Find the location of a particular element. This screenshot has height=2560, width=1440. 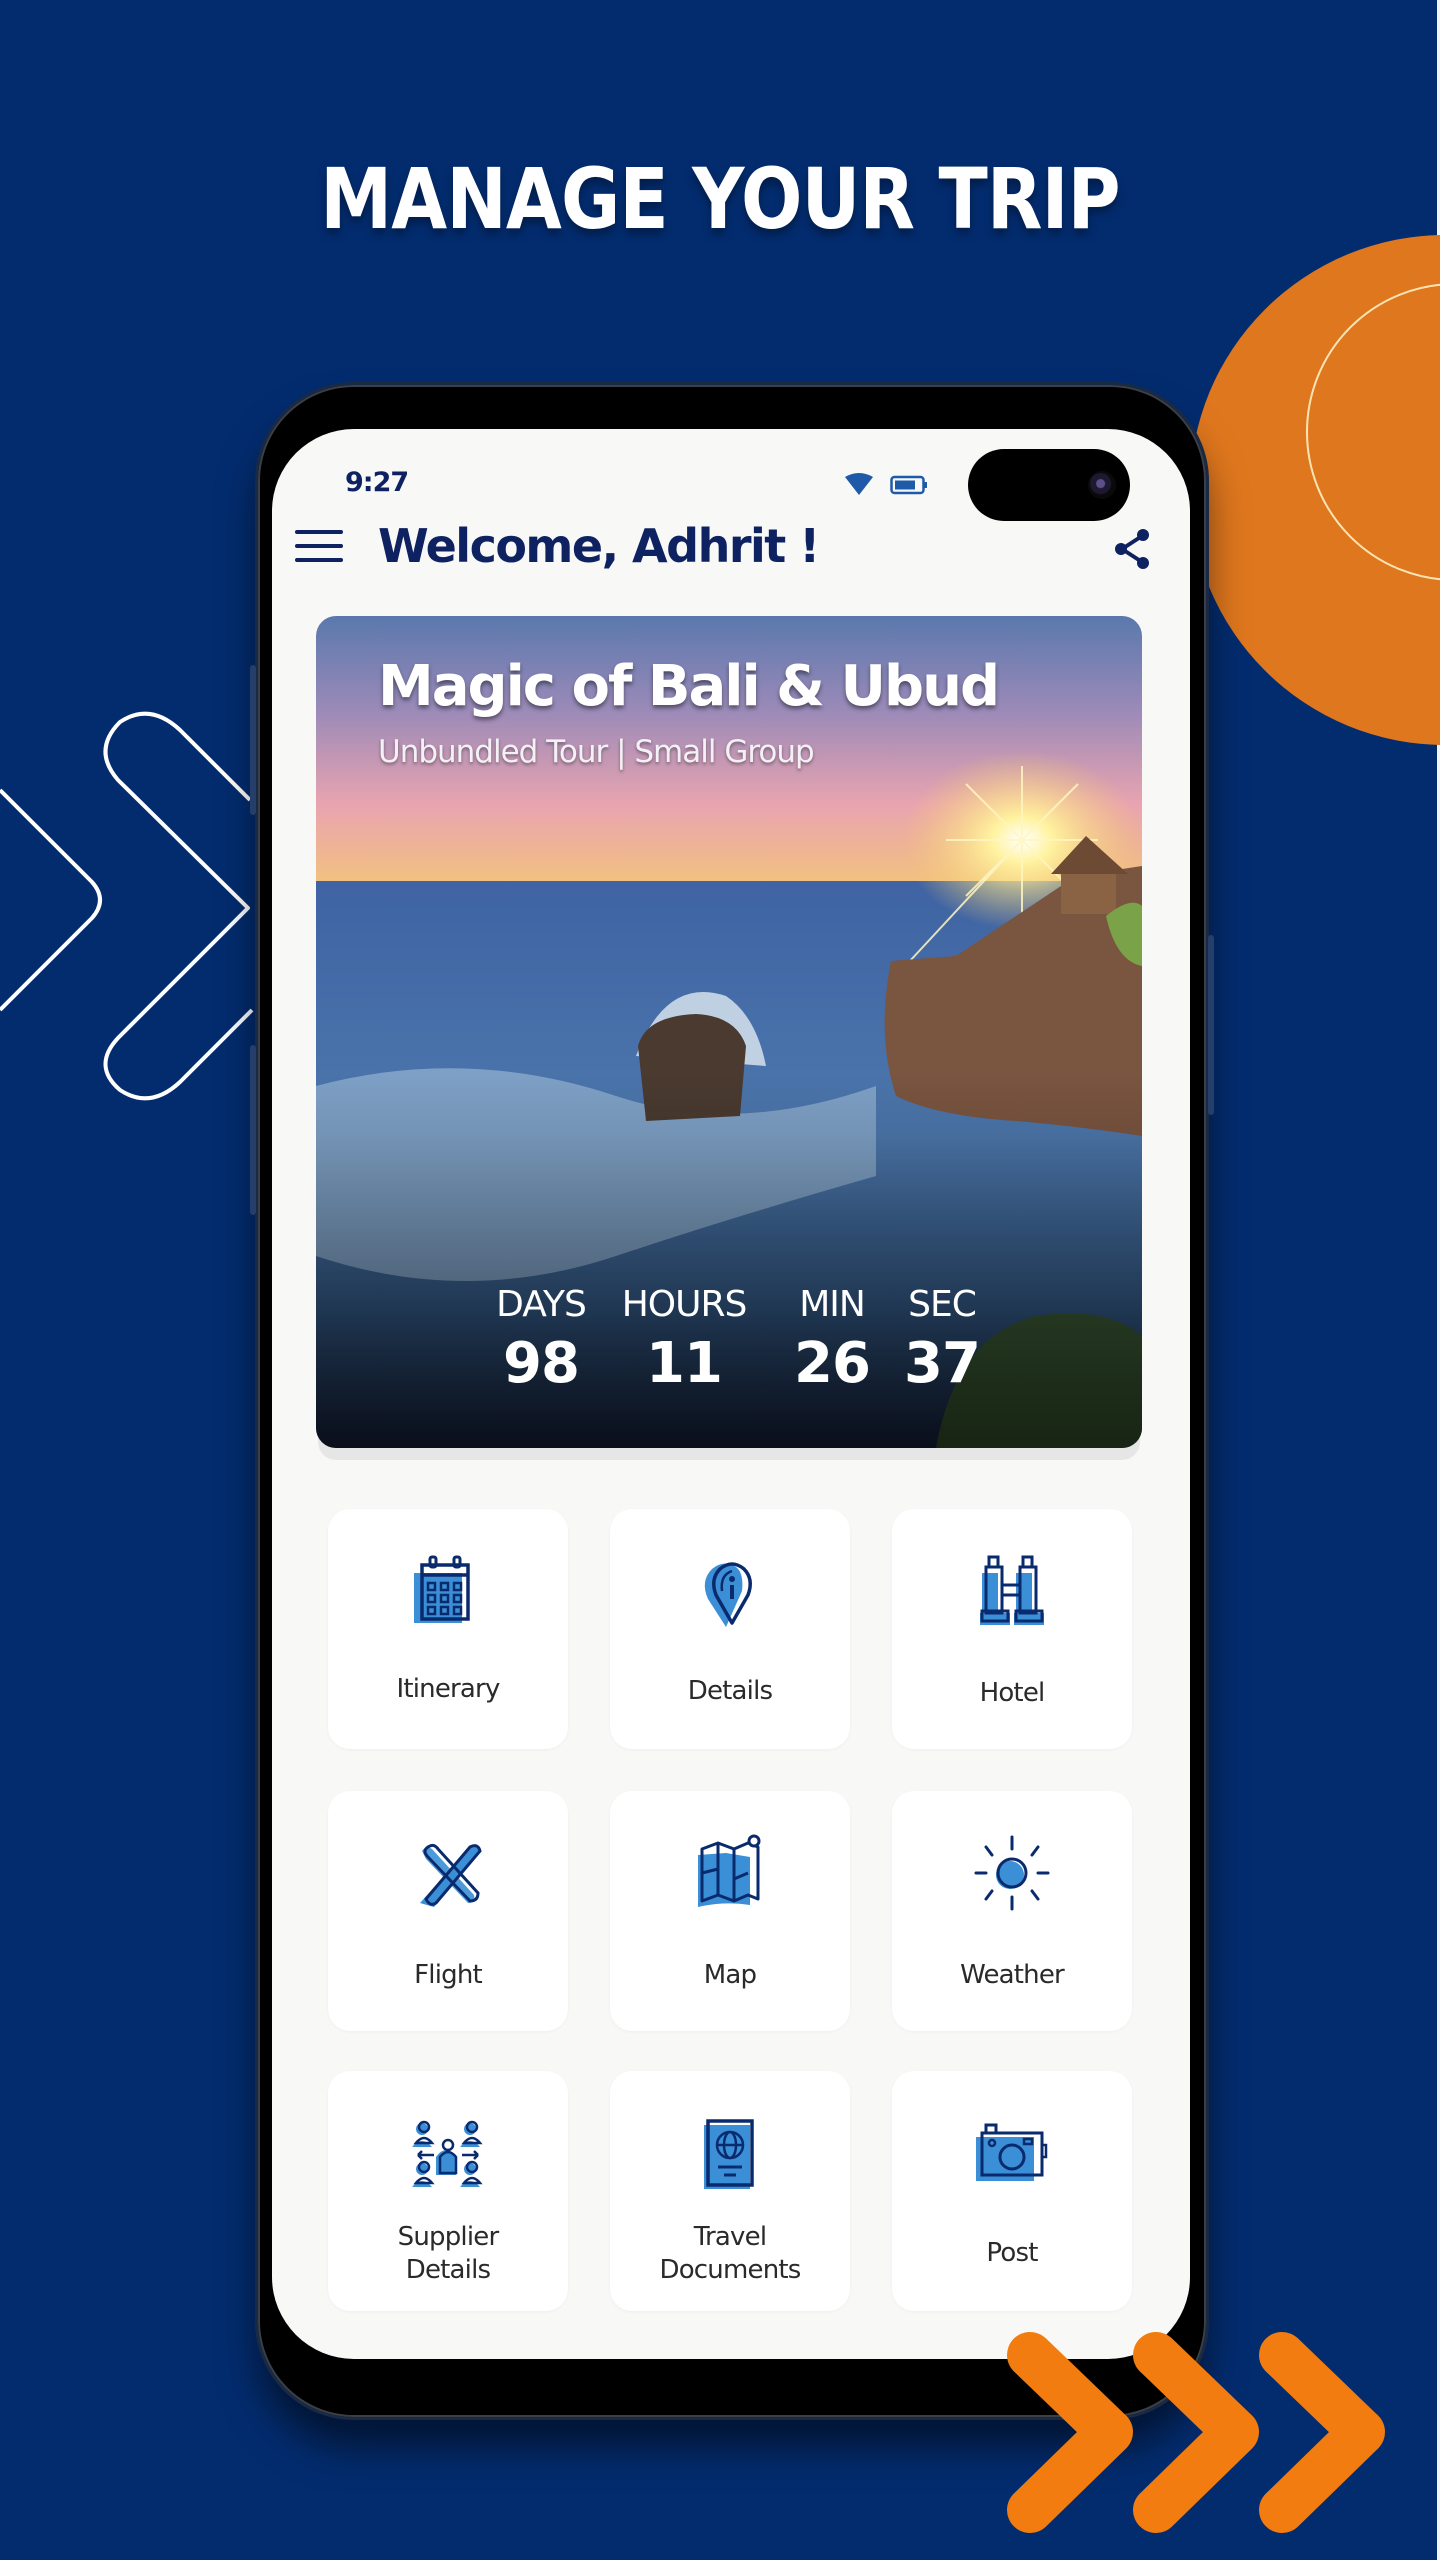

tile-map: Map is located at coordinates (730, 1911).